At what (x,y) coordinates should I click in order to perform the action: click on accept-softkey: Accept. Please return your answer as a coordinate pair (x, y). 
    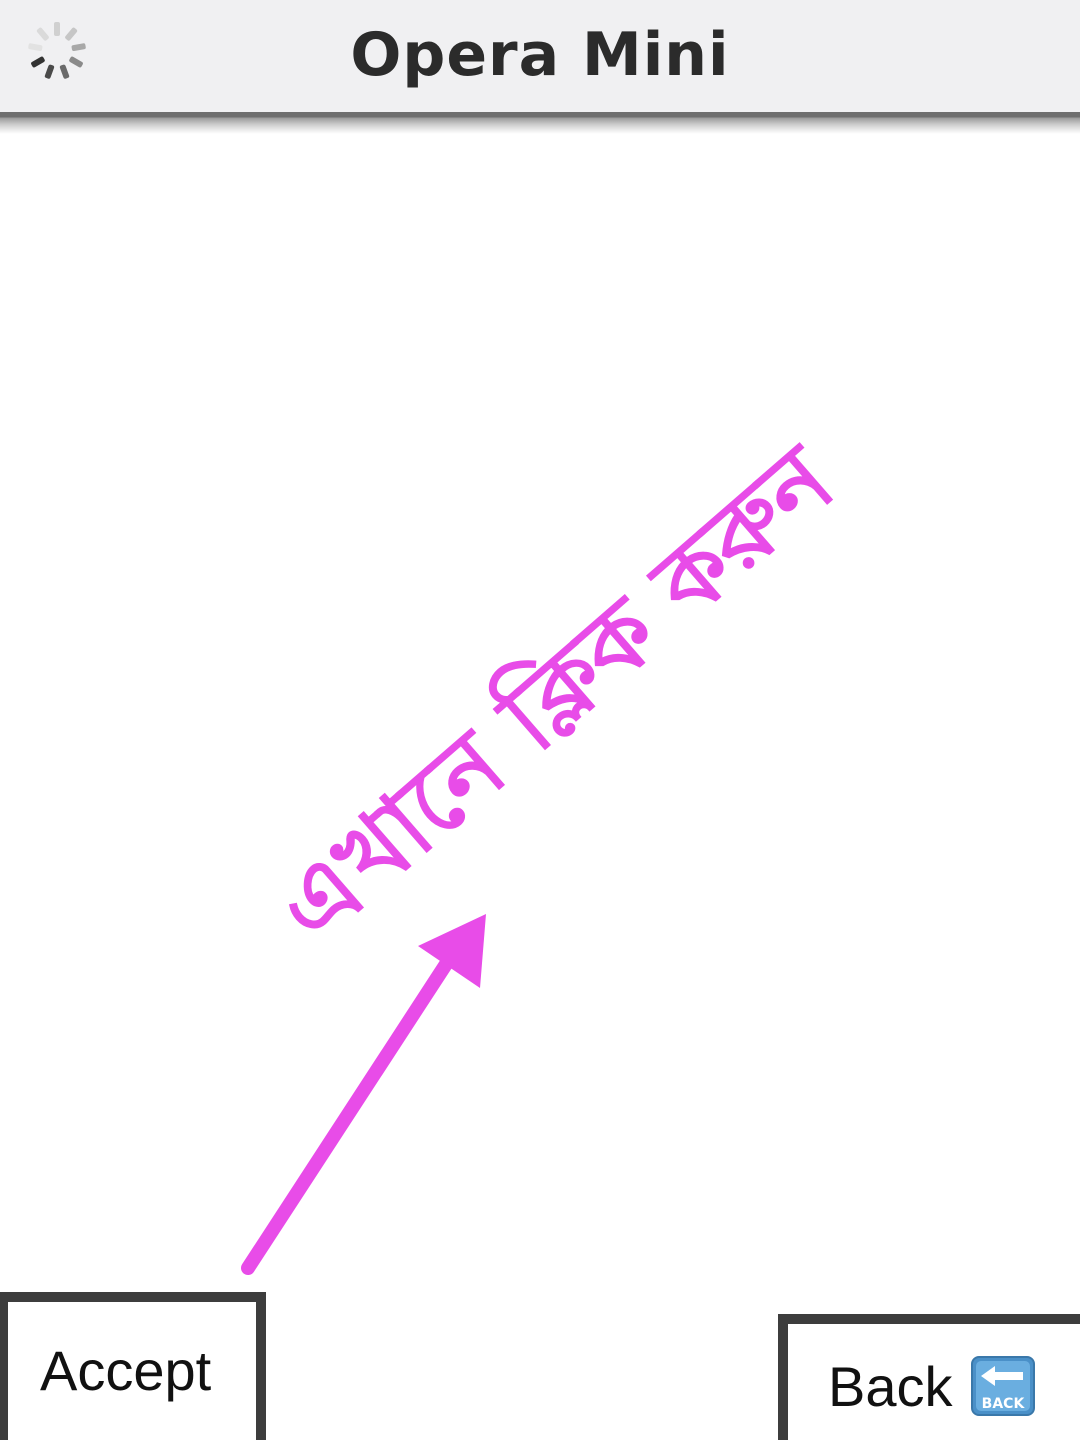
    Looking at the image, I should click on (133, 1366).